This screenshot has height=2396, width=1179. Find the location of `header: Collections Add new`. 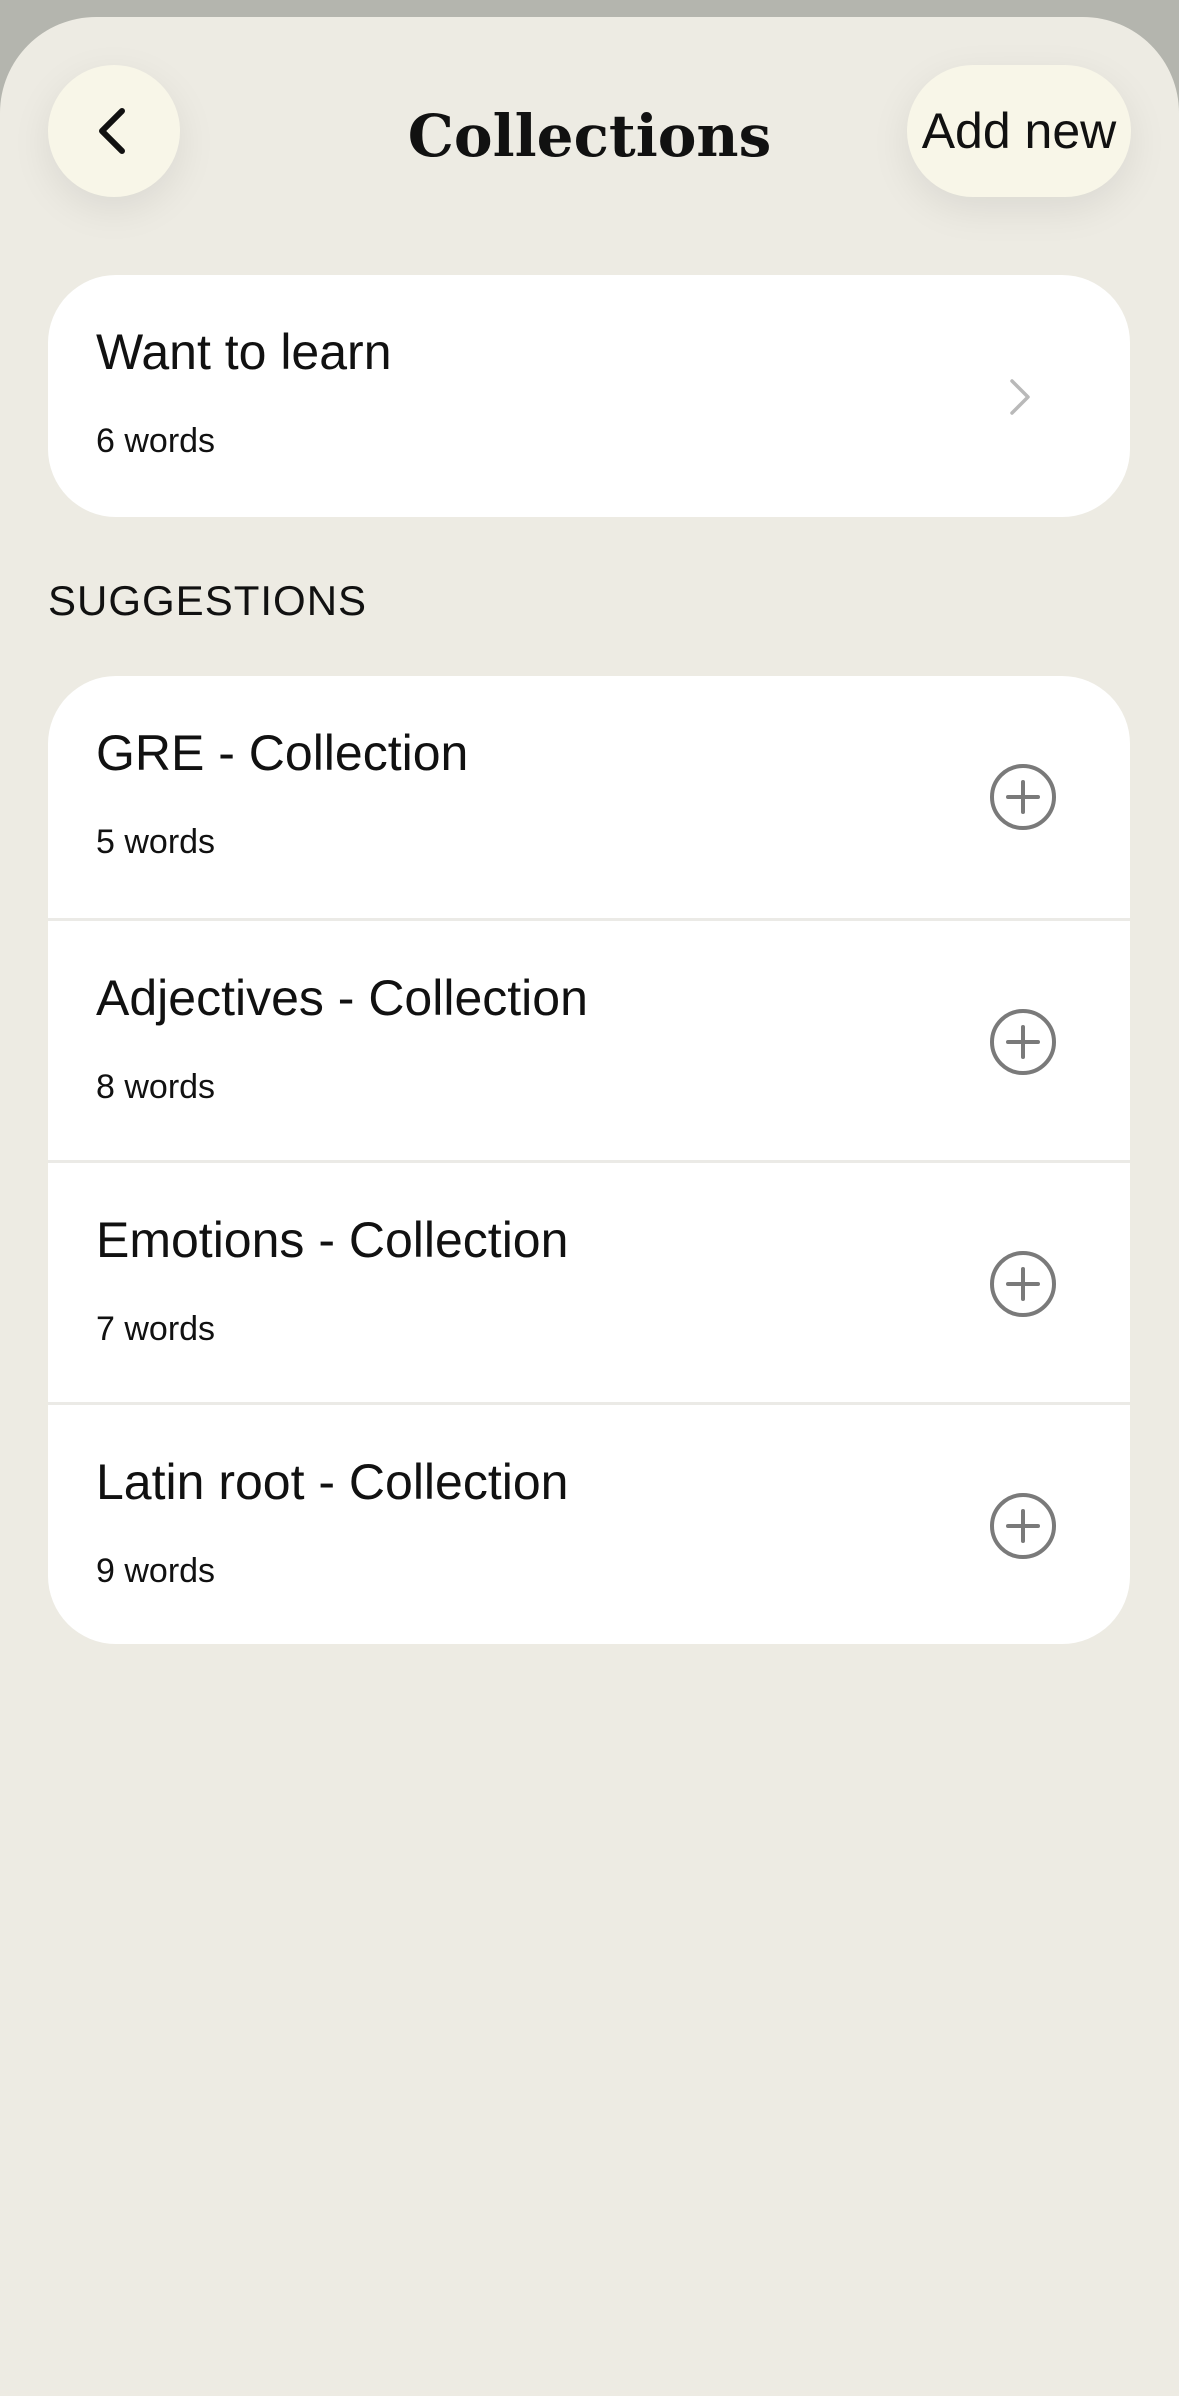

header: Collections Add new is located at coordinates (589, 117).